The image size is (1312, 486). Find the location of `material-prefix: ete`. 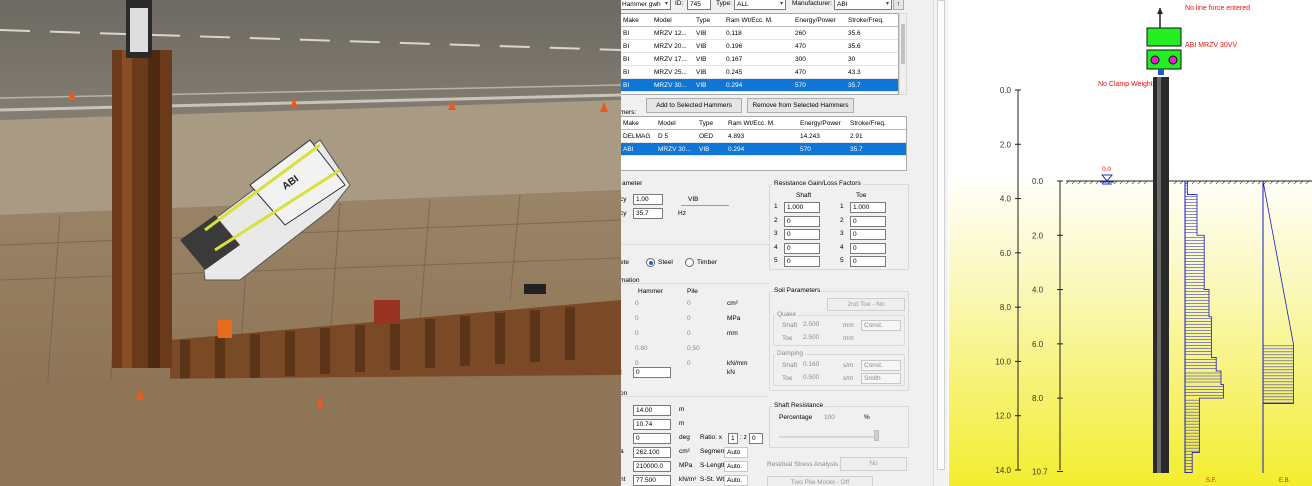

material-prefix: ete is located at coordinates (625, 262).